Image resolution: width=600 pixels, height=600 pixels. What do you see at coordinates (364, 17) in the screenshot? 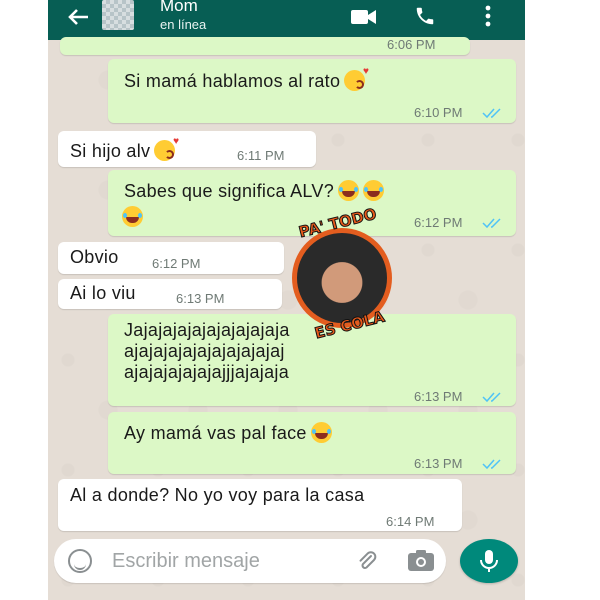
I see `video-camera-icon` at bounding box center [364, 17].